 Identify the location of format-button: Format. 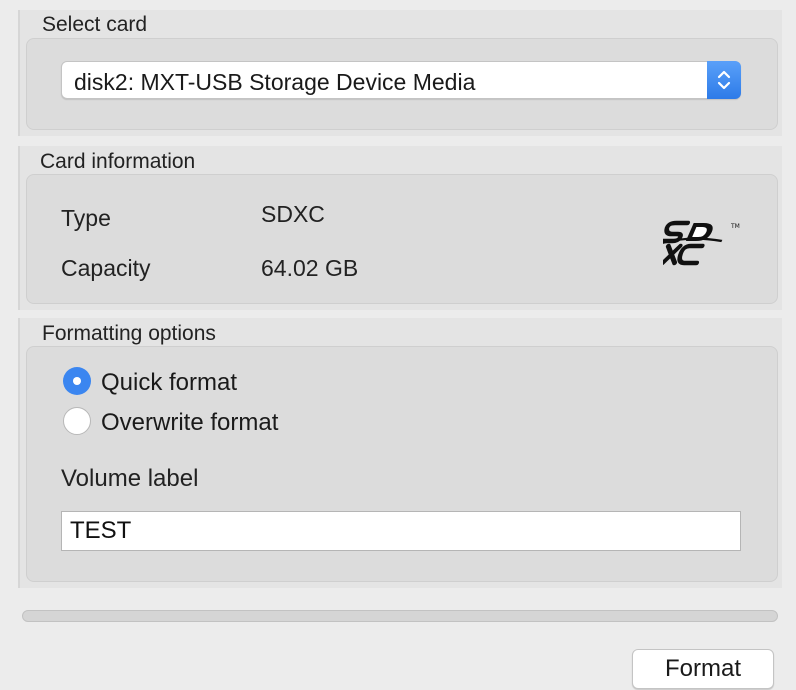
(703, 669).